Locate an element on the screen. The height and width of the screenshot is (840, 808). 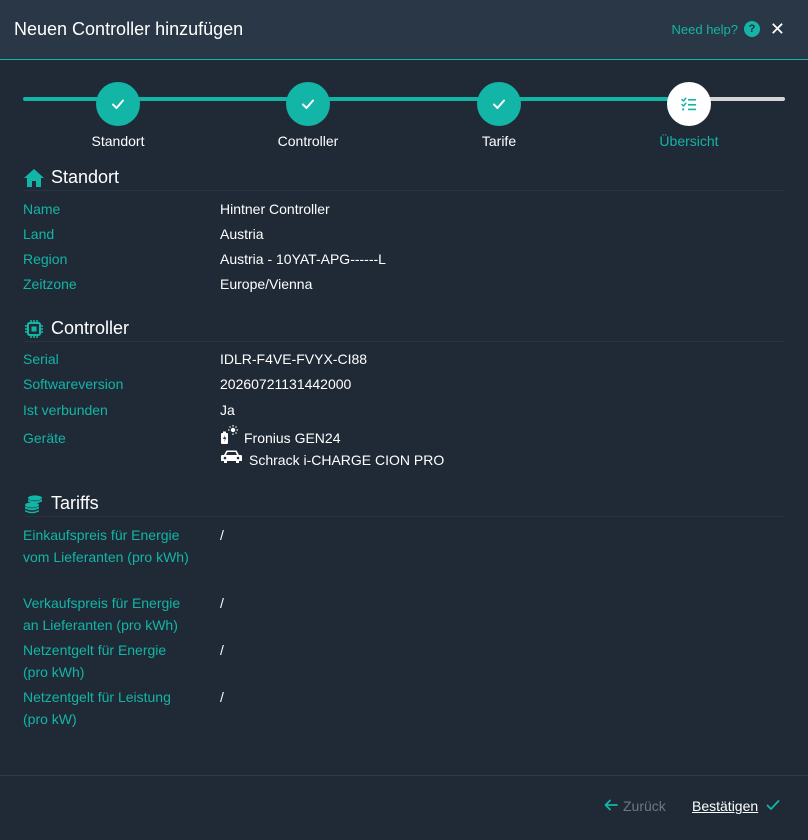
dialog-footer: Zurück Bestätigen is located at coordinates (404, 807).